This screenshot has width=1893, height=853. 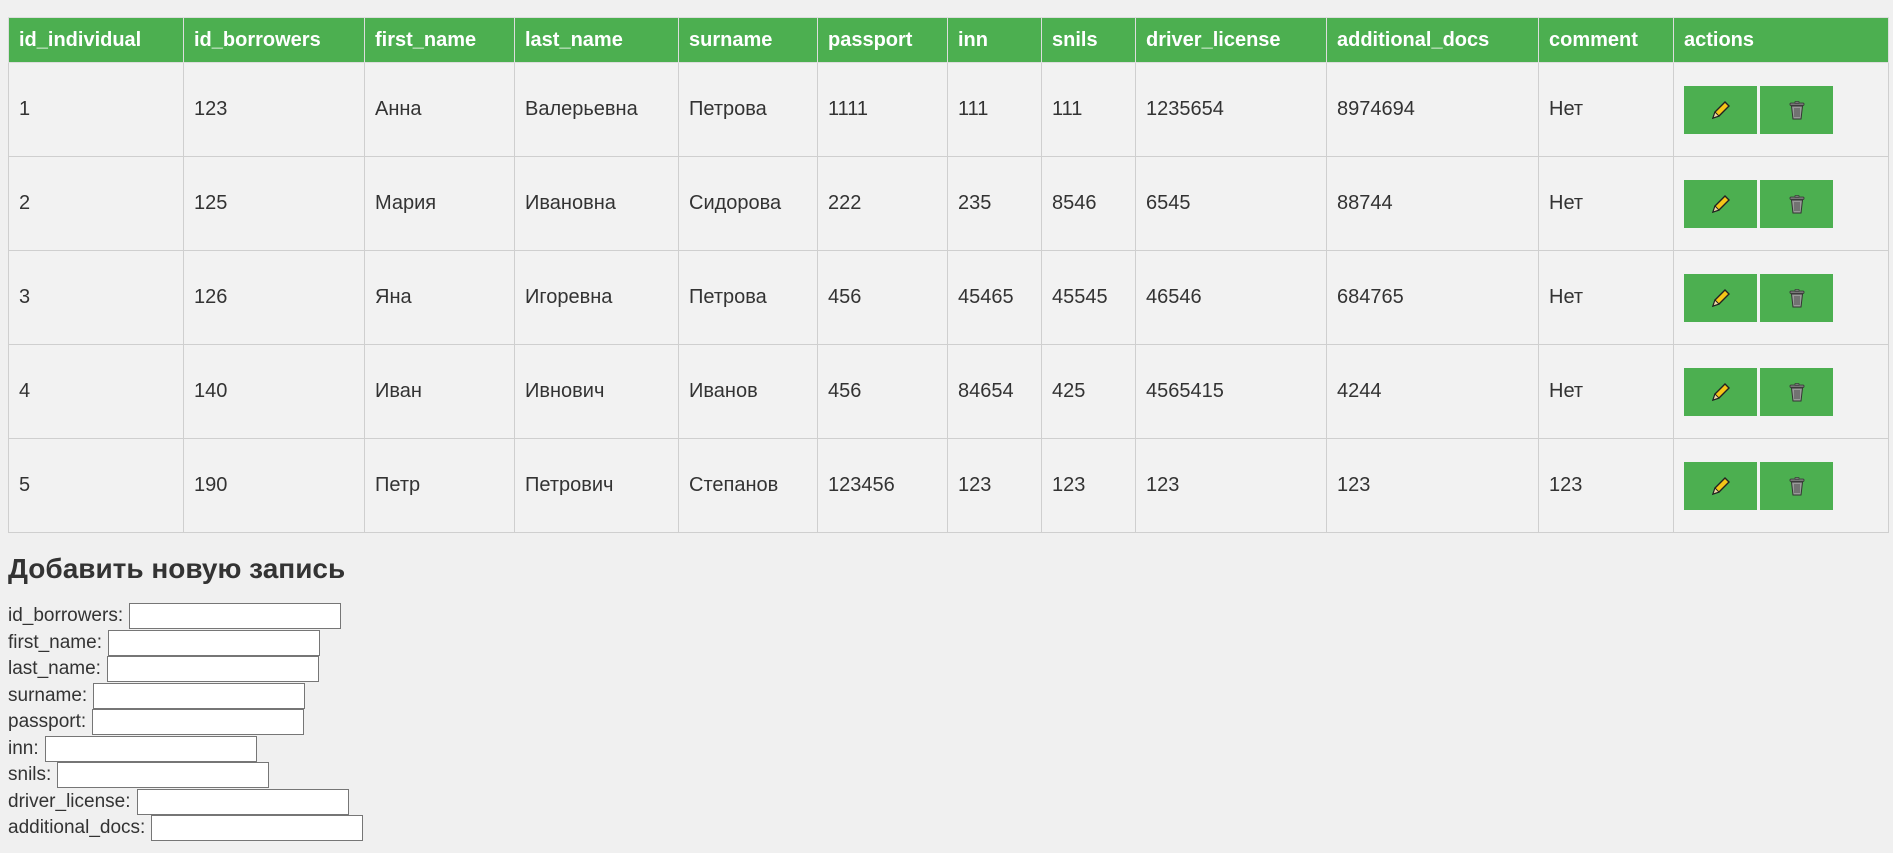 I want to click on cell-id-individual: 5, so click(x=96, y=485).